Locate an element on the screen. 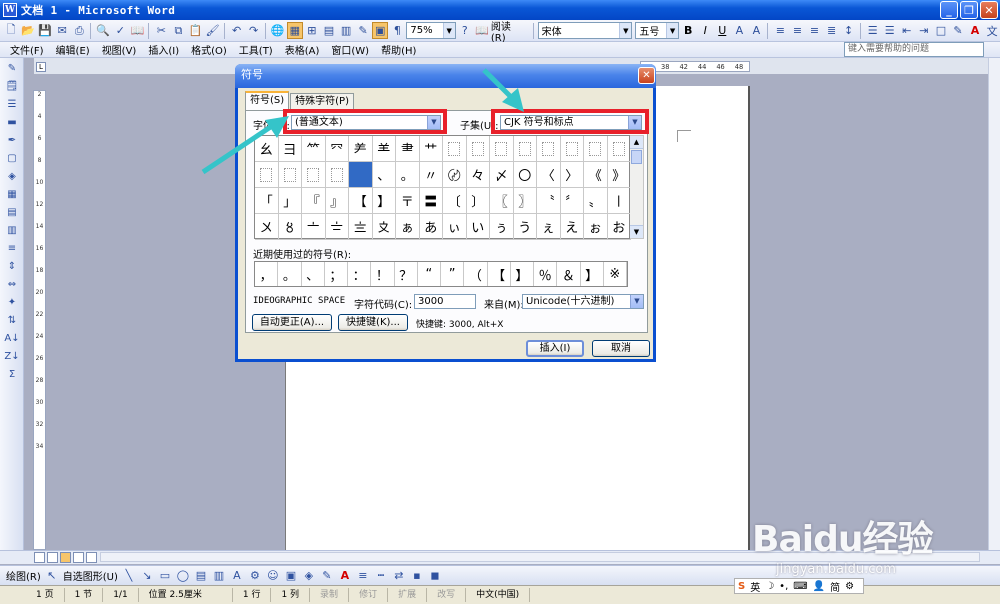  symbol-cell: 「 is located at coordinates (267, 201).